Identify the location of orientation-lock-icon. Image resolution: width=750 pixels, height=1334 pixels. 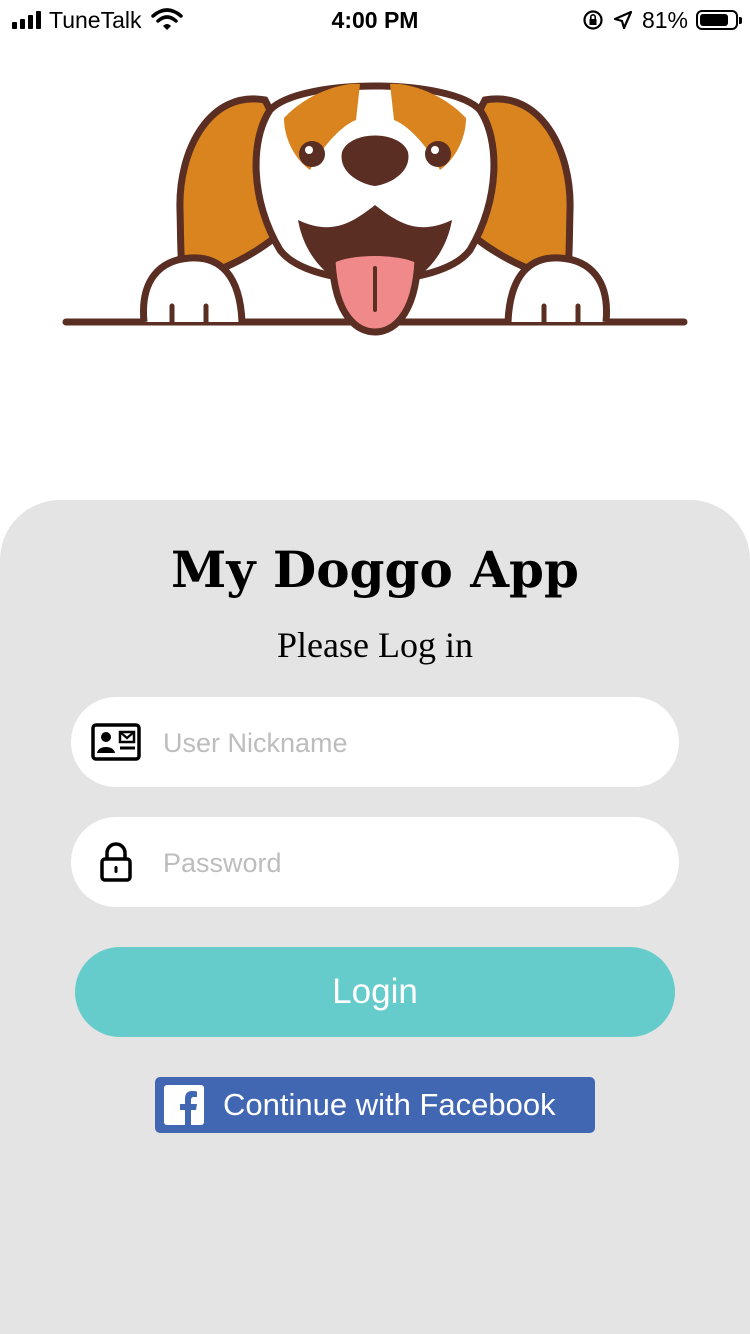
(593, 20).